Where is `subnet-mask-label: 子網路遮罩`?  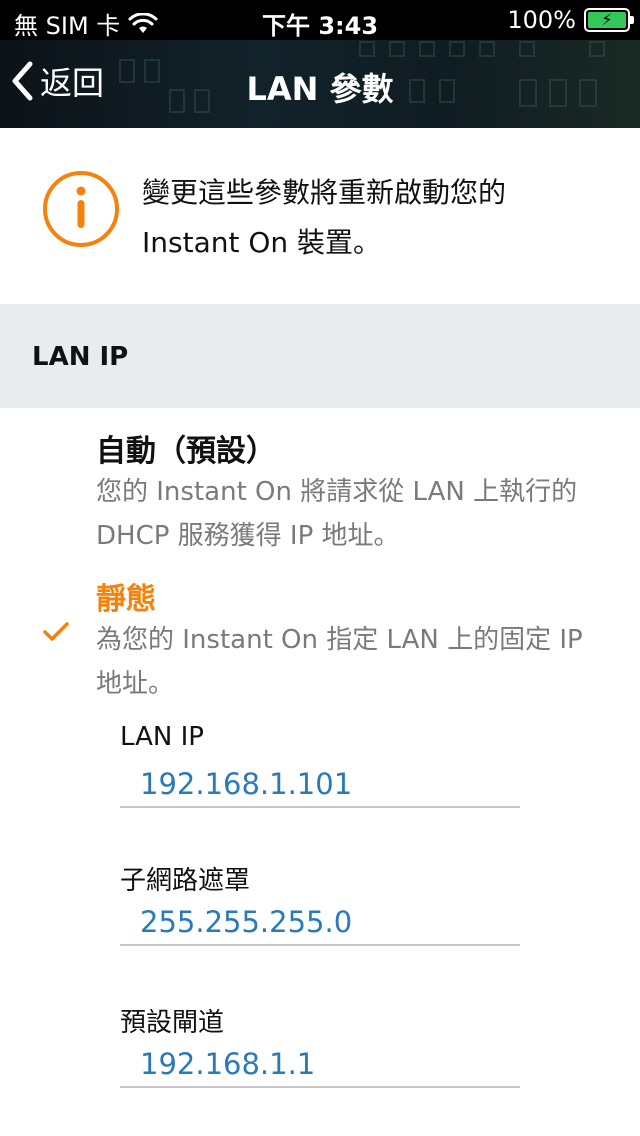
subnet-mask-label: 子網路遮罩 is located at coordinates (185, 881).